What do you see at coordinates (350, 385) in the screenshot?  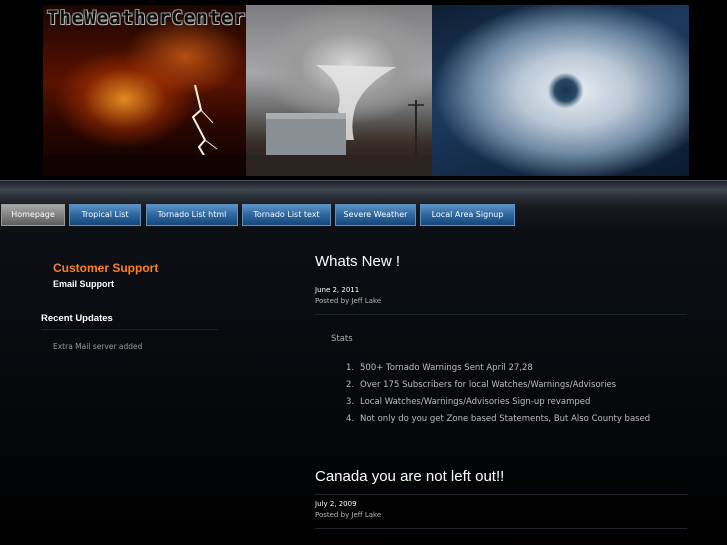 I see `list-number: 2.` at bounding box center [350, 385].